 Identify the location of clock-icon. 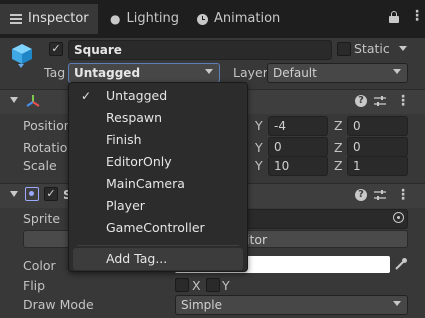
(202, 19).